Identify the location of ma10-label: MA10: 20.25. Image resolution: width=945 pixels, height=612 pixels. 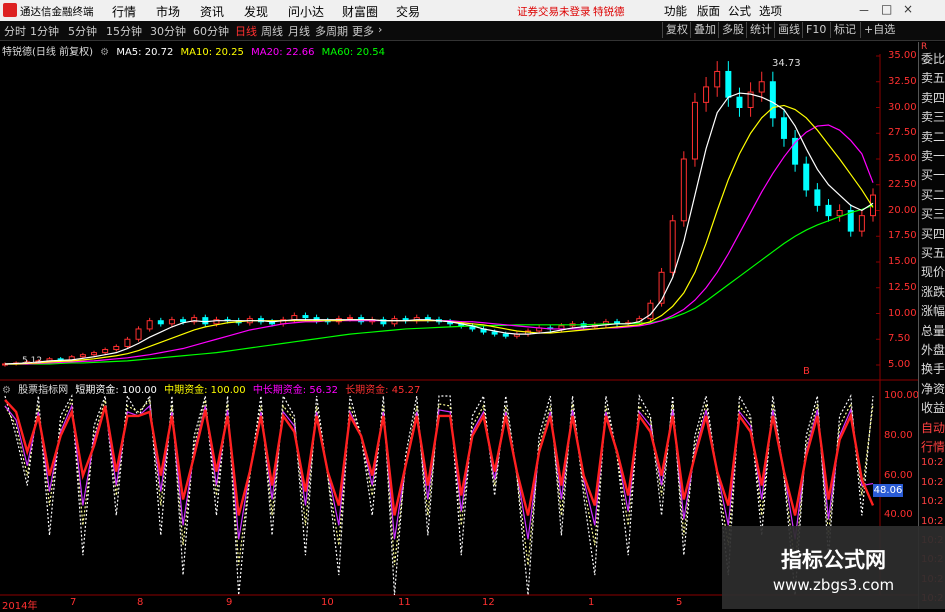
(212, 52).